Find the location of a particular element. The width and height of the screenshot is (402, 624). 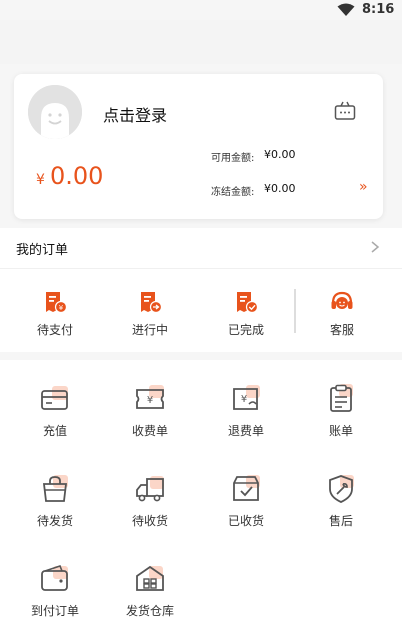

service-received: 已收货 is located at coordinates (246, 500).